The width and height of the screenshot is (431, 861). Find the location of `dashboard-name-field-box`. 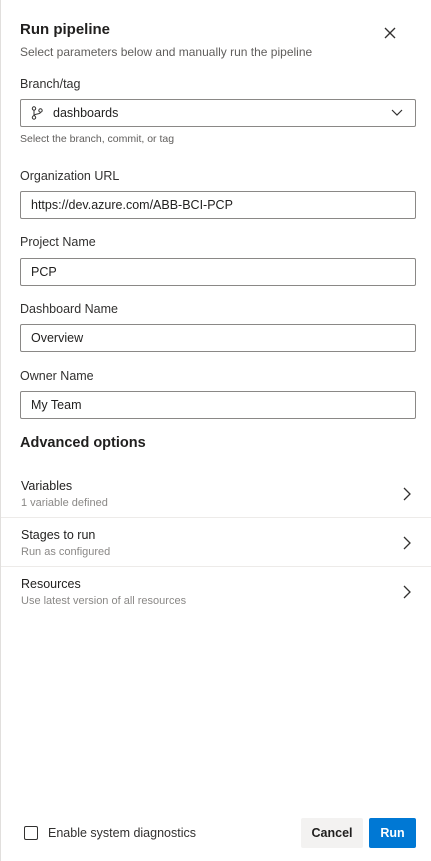

dashboard-name-field-box is located at coordinates (218, 338).